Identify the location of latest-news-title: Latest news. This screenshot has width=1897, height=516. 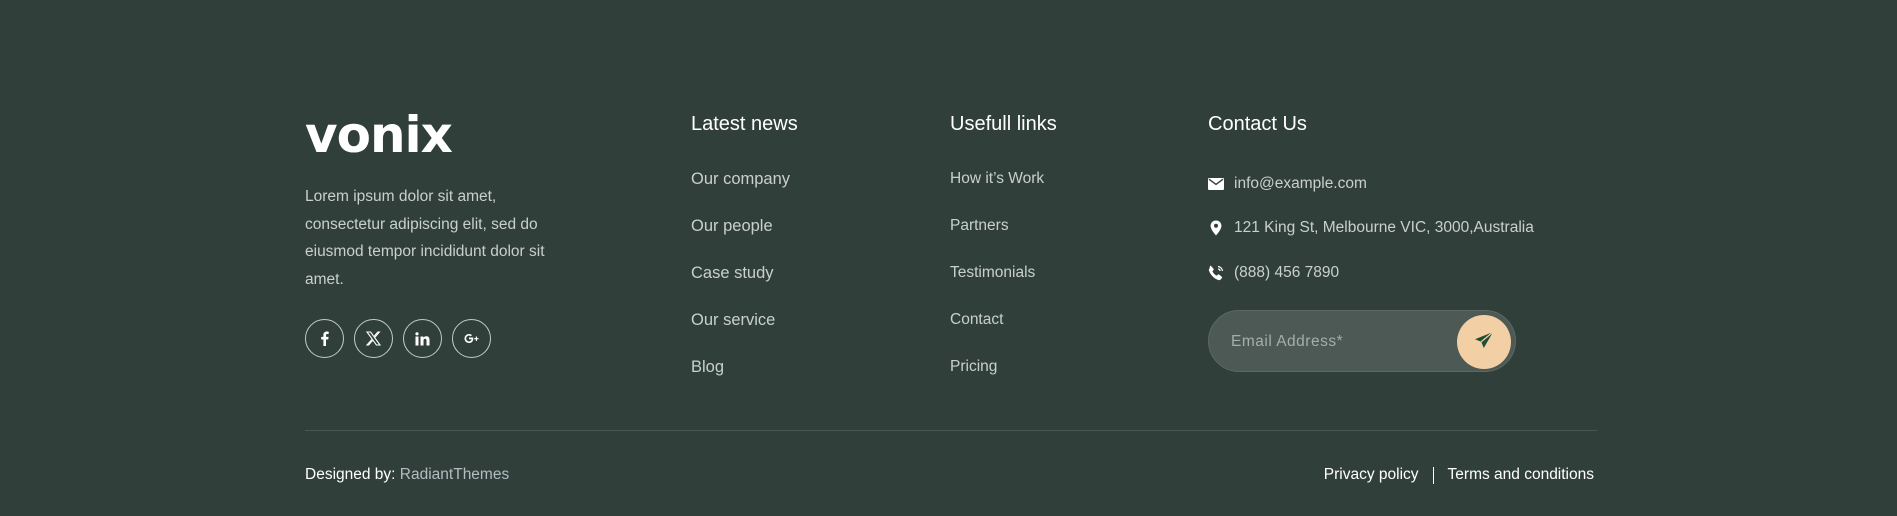
(744, 124).